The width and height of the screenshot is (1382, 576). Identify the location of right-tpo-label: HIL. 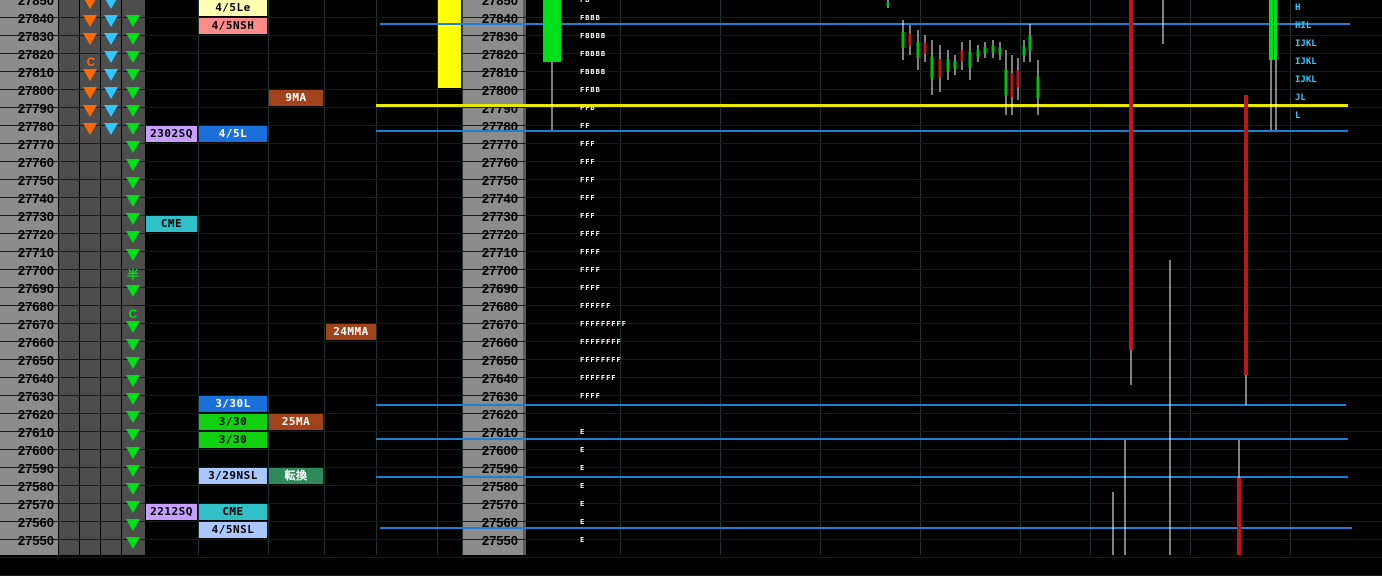
(1303, 26).